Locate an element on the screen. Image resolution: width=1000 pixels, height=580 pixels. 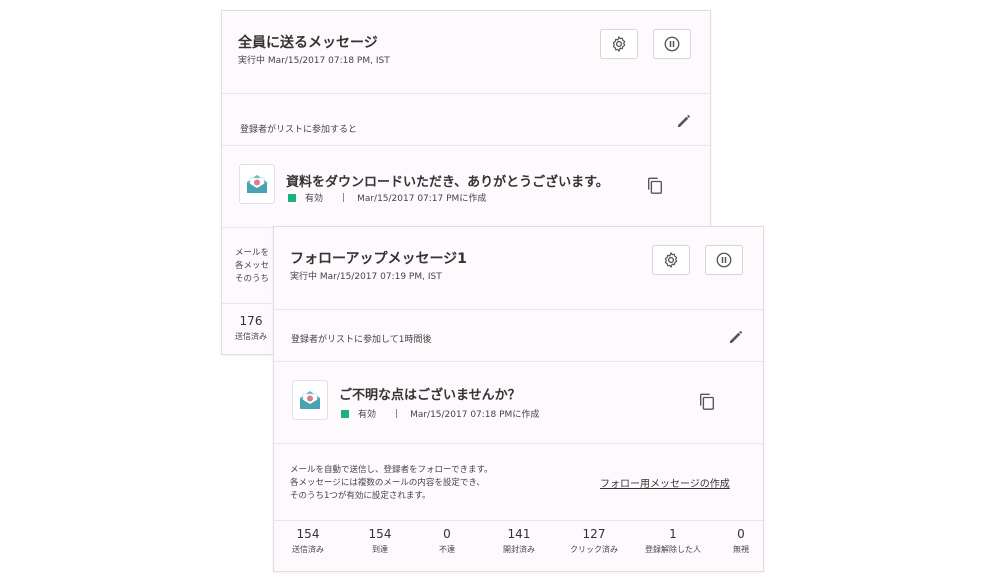
create-followup-link: フォロー用メッセージの作成 is located at coordinates (665, 482).